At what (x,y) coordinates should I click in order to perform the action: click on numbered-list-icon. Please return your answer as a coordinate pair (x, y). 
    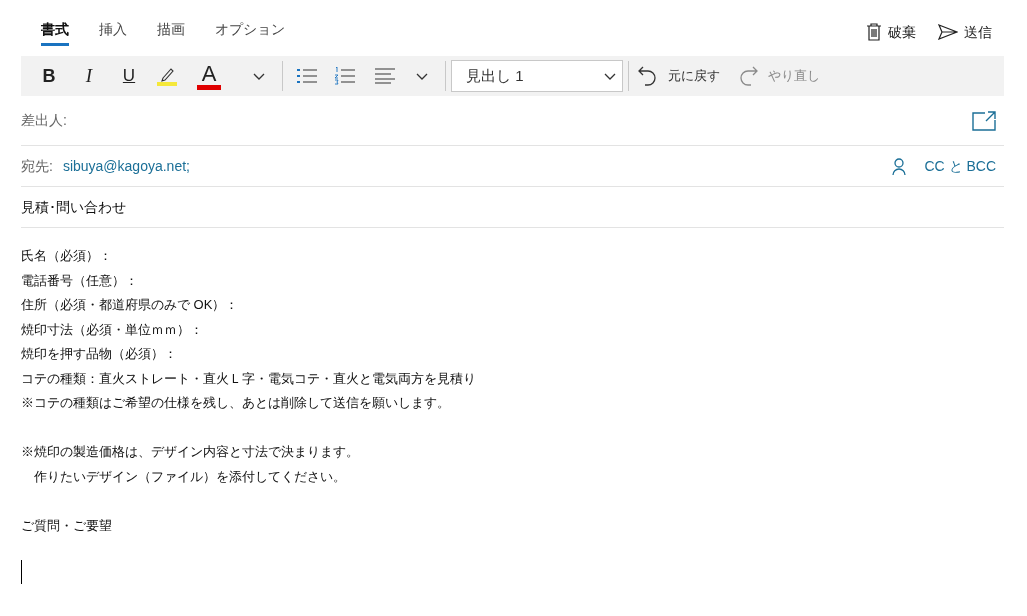
    Looking at the image, I should click on (345, 76).